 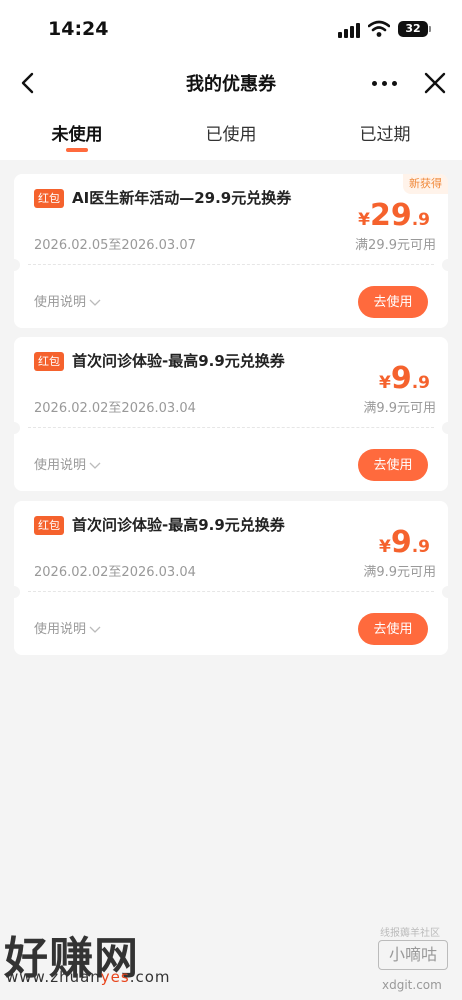 What do you see at coordinates (231, 30) in the screenshot?
I see `status-bar: 14:24 32` at bounding box center [231, 30].